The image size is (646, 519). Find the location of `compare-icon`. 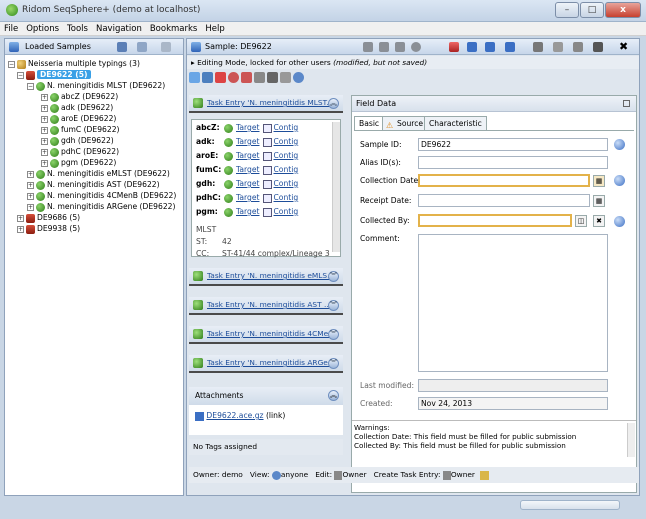

compare-icon is located at coordinates (384, 47).